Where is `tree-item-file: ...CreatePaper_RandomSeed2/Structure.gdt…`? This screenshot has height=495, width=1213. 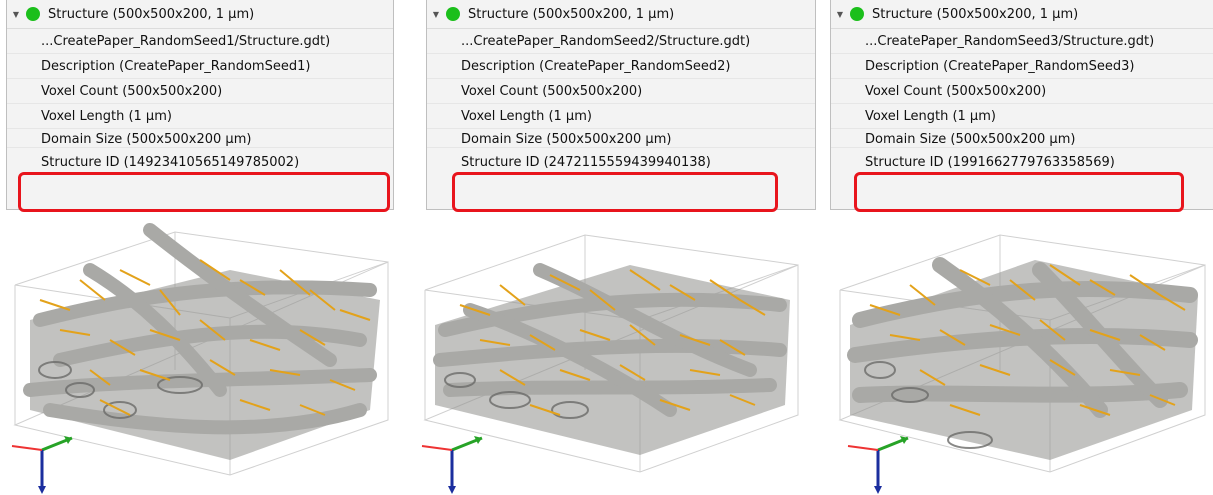
tree-item-file: ...CreatePaper_RandomSeed2/Structure.gdt… is located at coordinates (621, 41).